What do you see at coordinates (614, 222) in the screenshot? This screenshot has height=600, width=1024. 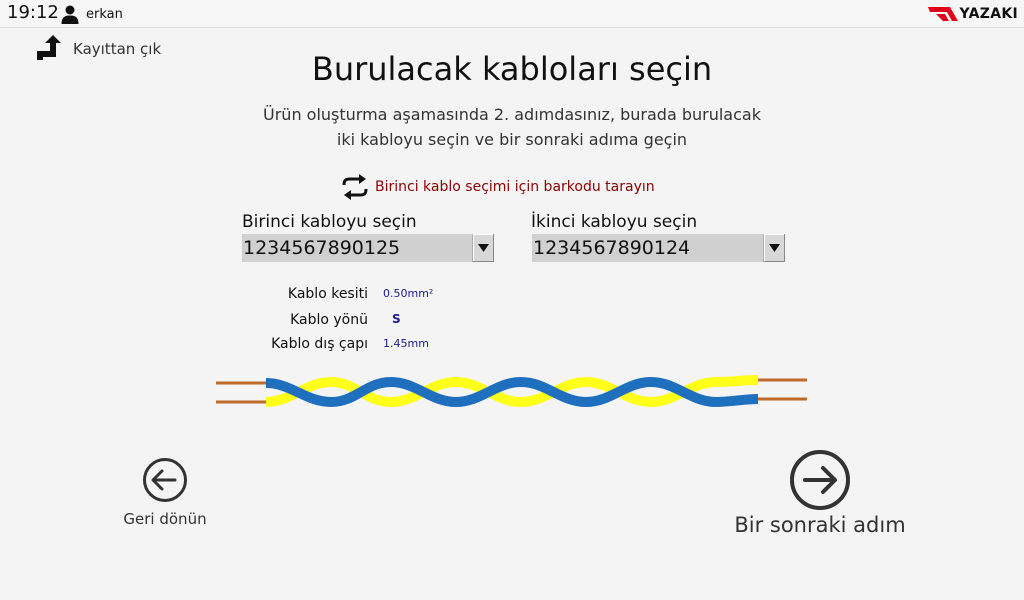 I see `second-cable-label: İkinci kabloyu seçin` at bounding box center [614, 222].